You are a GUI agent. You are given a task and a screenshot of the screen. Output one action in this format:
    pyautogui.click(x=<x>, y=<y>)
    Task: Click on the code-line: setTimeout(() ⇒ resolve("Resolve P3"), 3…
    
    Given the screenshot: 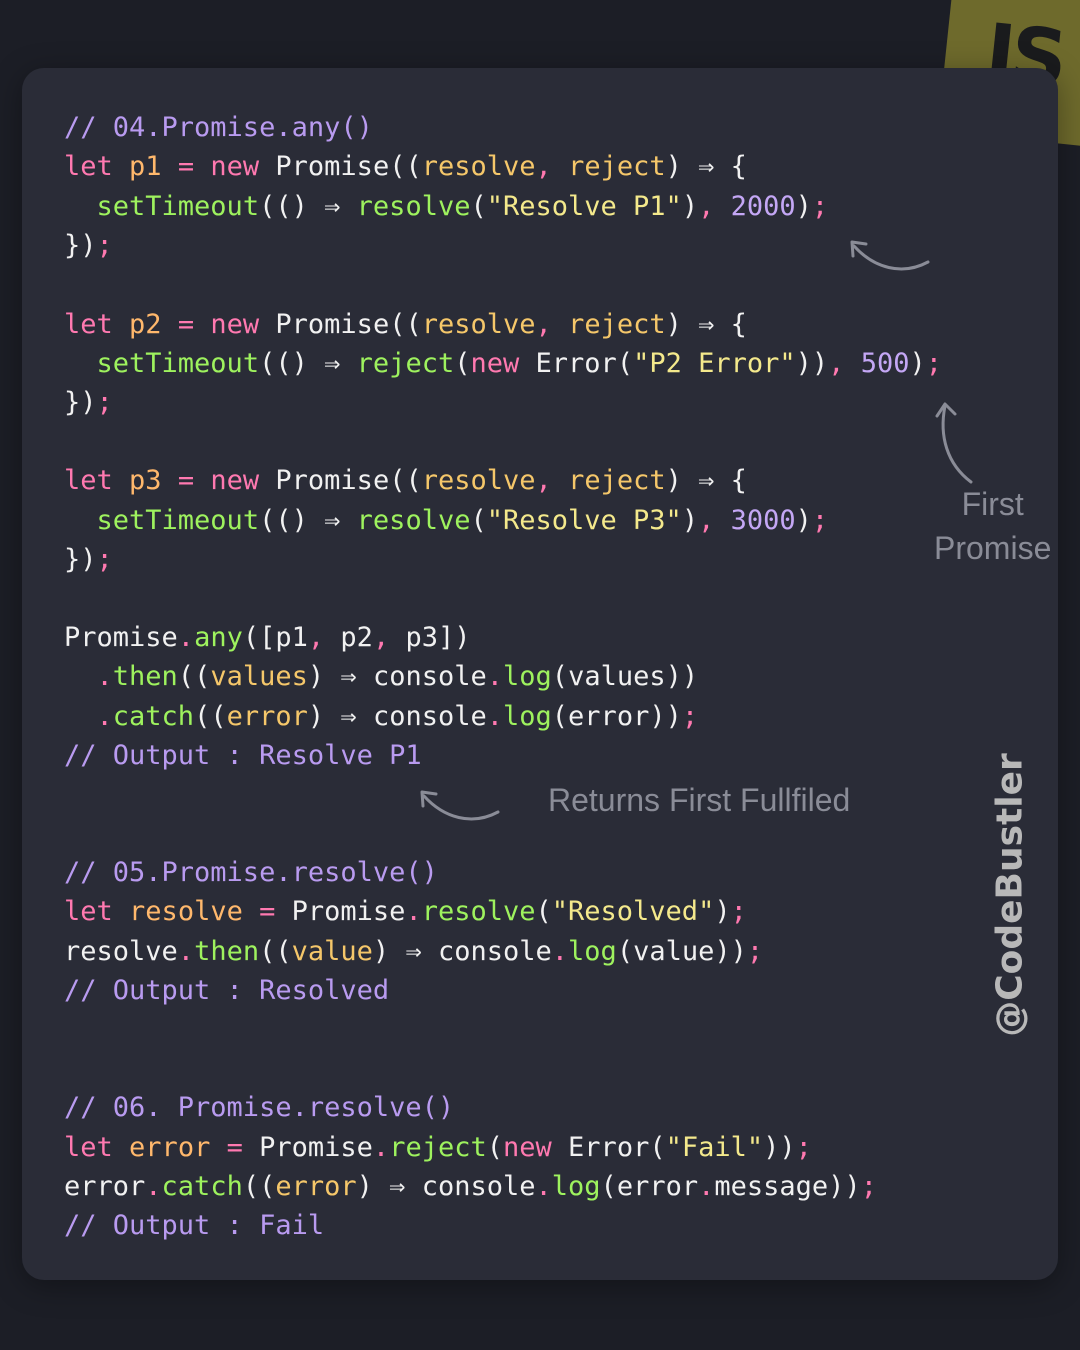 What is the action you would take?
    pyautogui.click(x=462, y=520)
    